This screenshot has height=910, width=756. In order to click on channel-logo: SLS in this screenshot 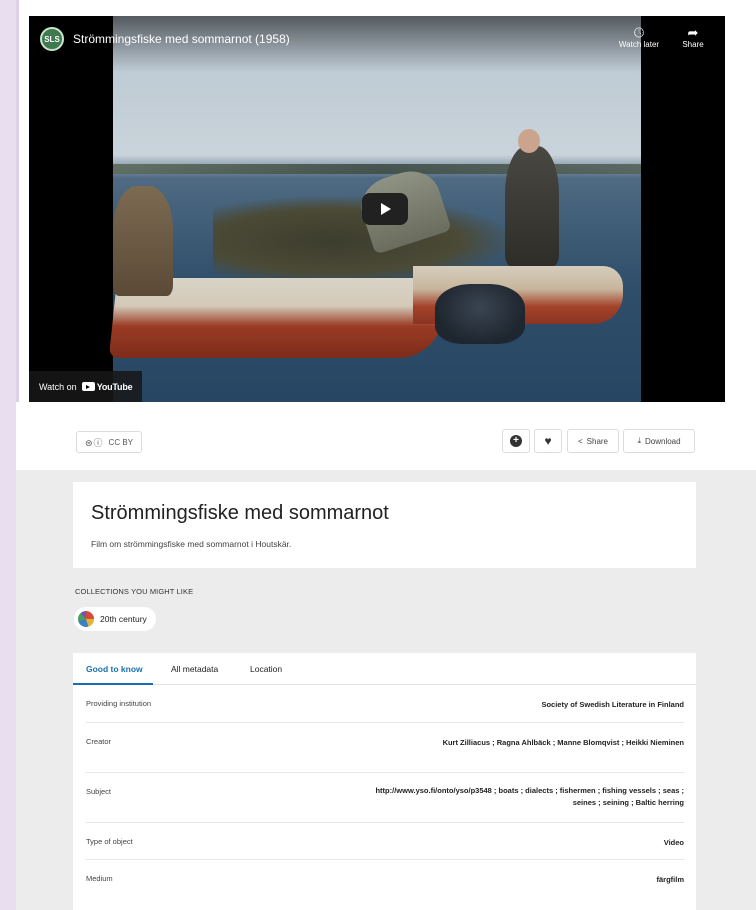, I will do `click(52, 39)`.